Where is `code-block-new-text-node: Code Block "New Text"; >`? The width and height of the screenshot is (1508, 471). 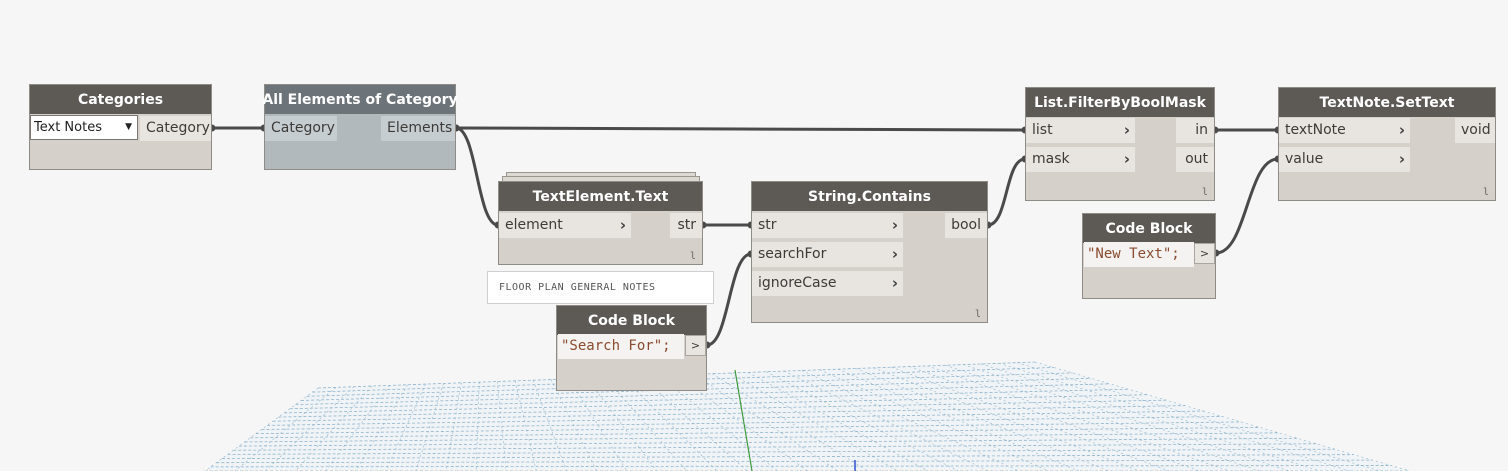 code-block-new-text-node: Code Block "New Text"; > is located at coordinates (1149, 256).